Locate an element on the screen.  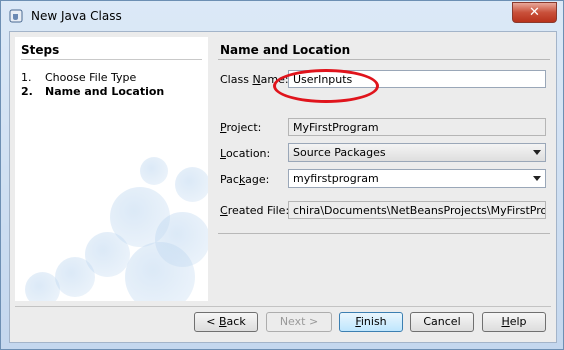
package-combobox: myfirstprogram is located at coordinates (417, 178).